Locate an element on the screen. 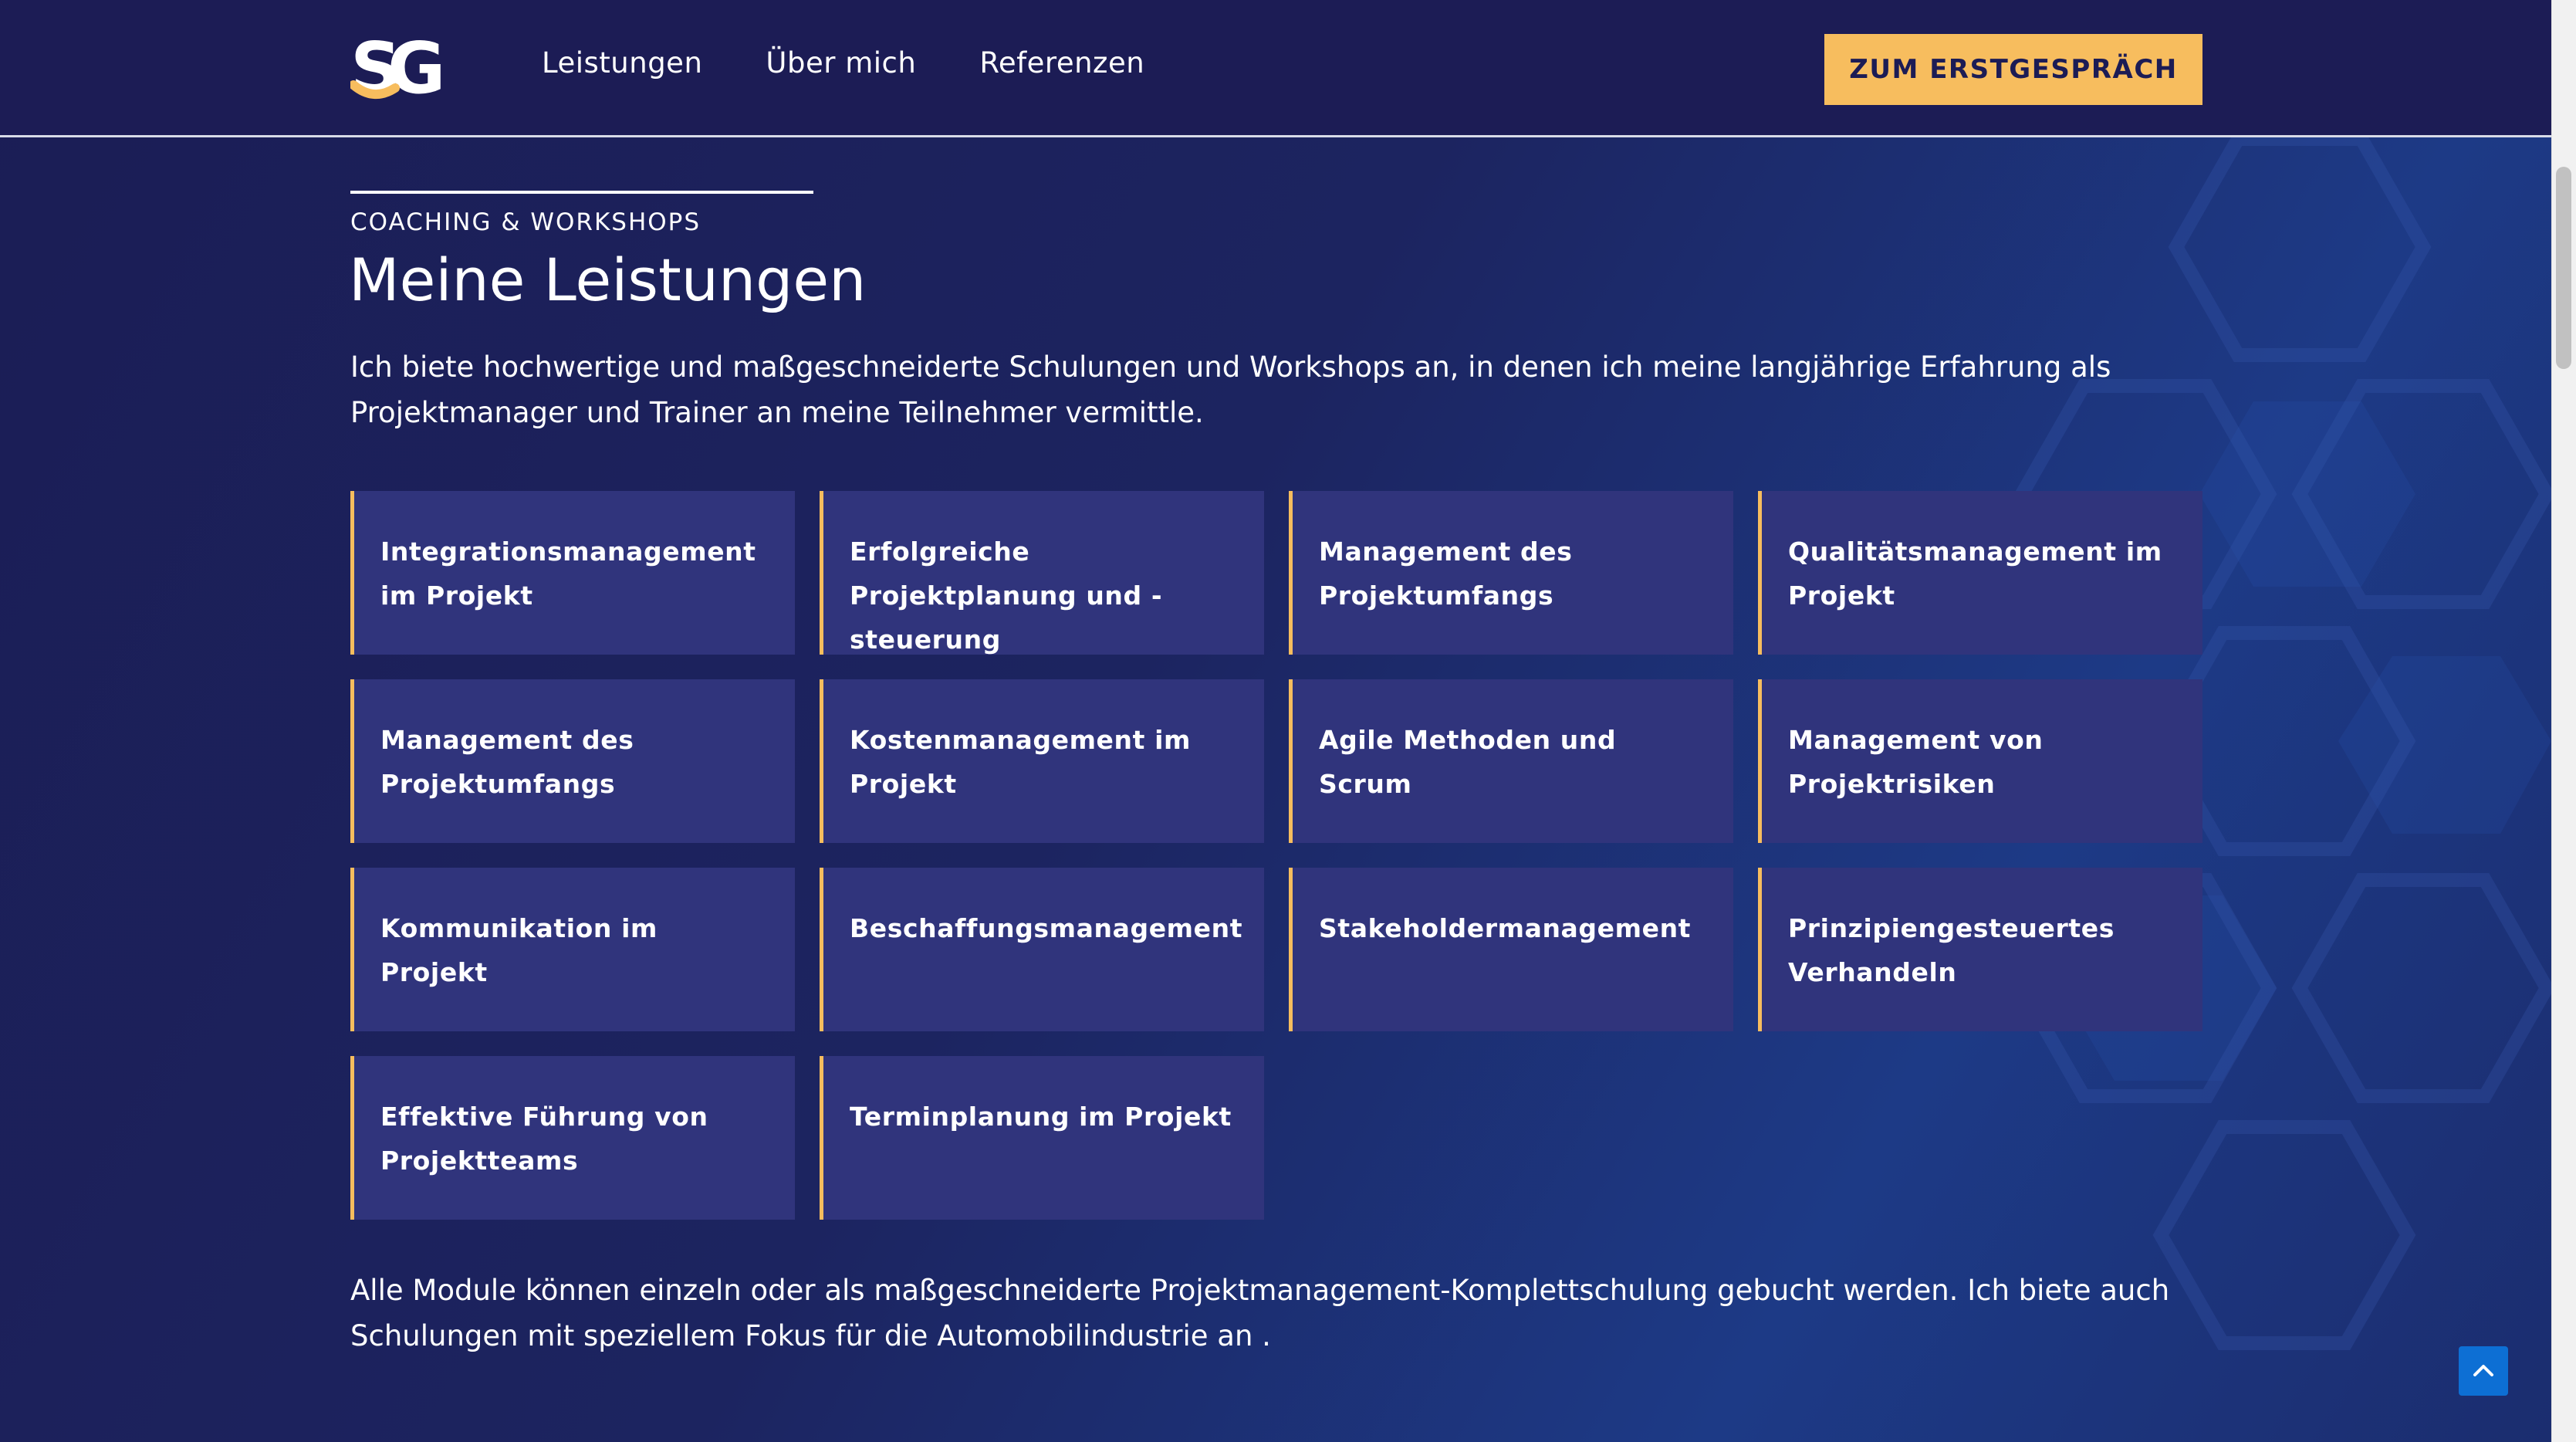 The image size is (2576, 1442). service-card: Kommunikation im Projekt is located at coordinates (572, 950).